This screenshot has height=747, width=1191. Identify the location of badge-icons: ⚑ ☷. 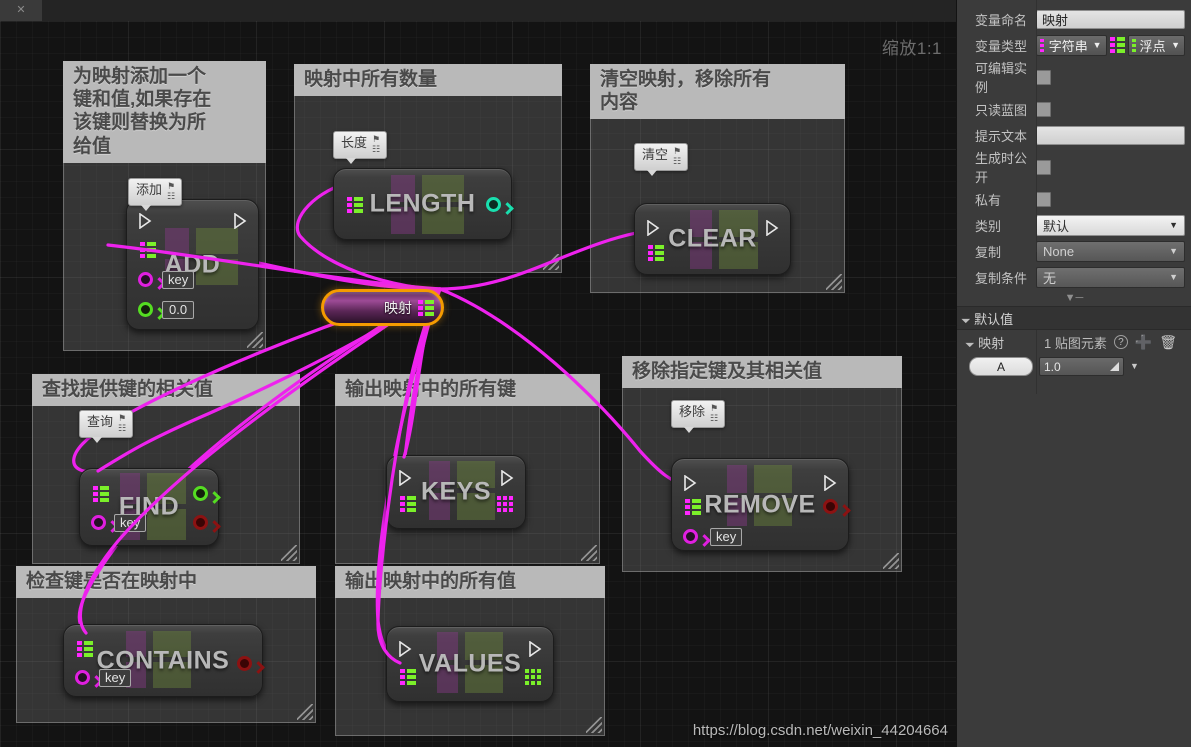
(122, 423).